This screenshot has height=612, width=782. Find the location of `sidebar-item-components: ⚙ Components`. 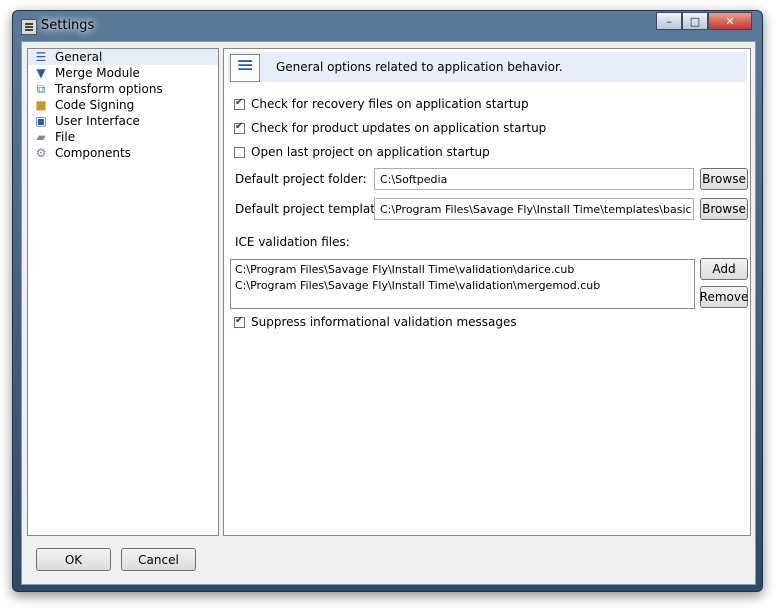

sidebar-item-components: ⚙ Components is located at coordinates (123, 153).